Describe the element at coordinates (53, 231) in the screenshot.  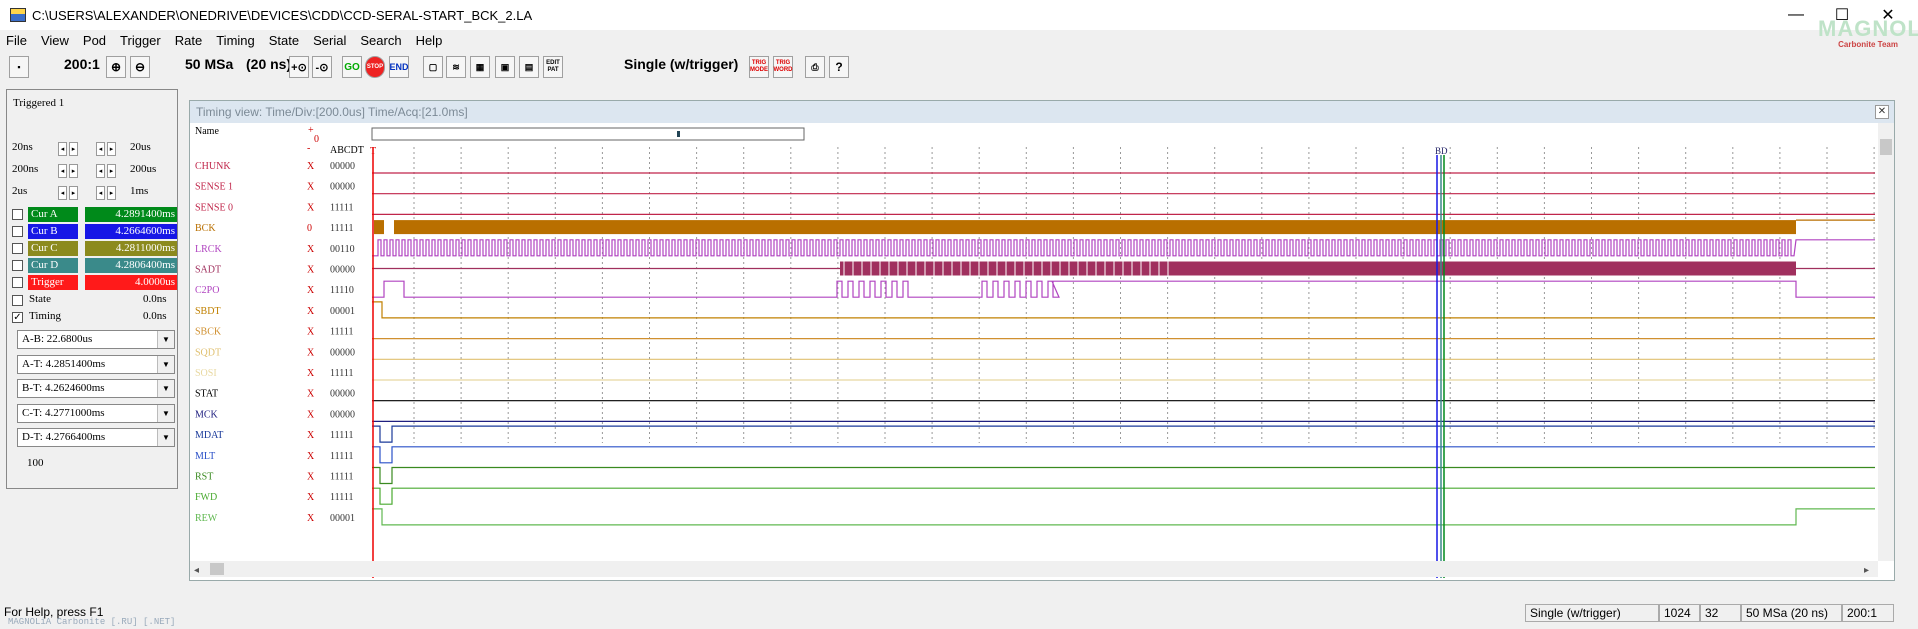
I see `cursor-label: Cur B` at that location.